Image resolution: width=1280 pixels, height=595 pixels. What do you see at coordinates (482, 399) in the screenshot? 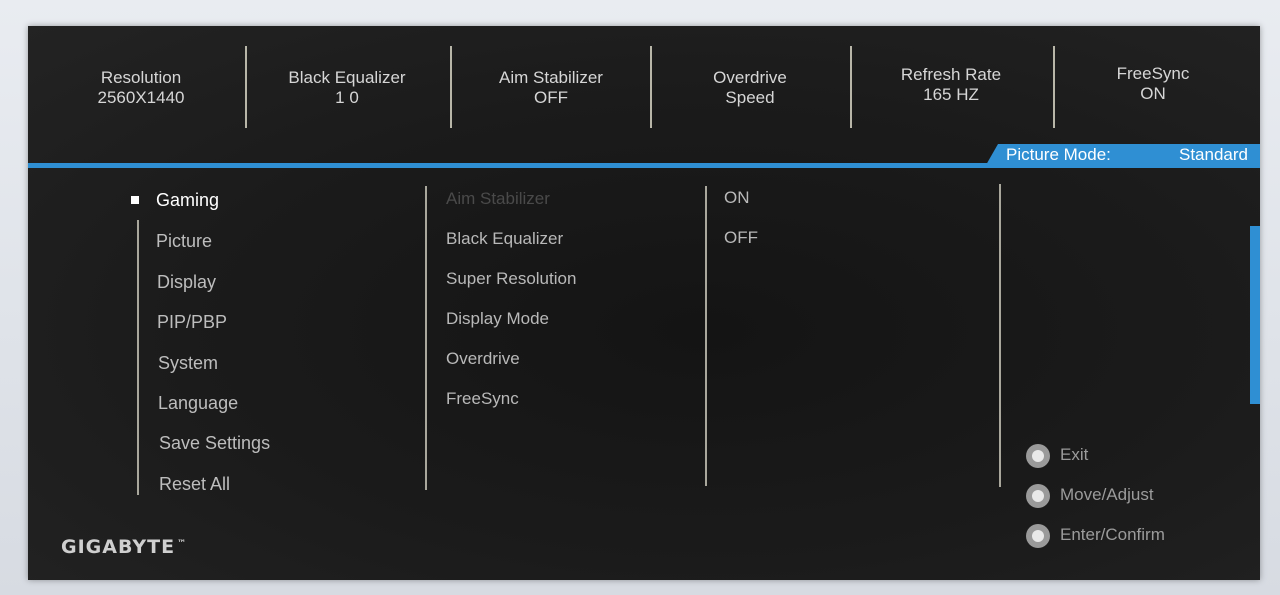
I see `sub-item-freesync: FreeSync` at bounding box center [482, 399].